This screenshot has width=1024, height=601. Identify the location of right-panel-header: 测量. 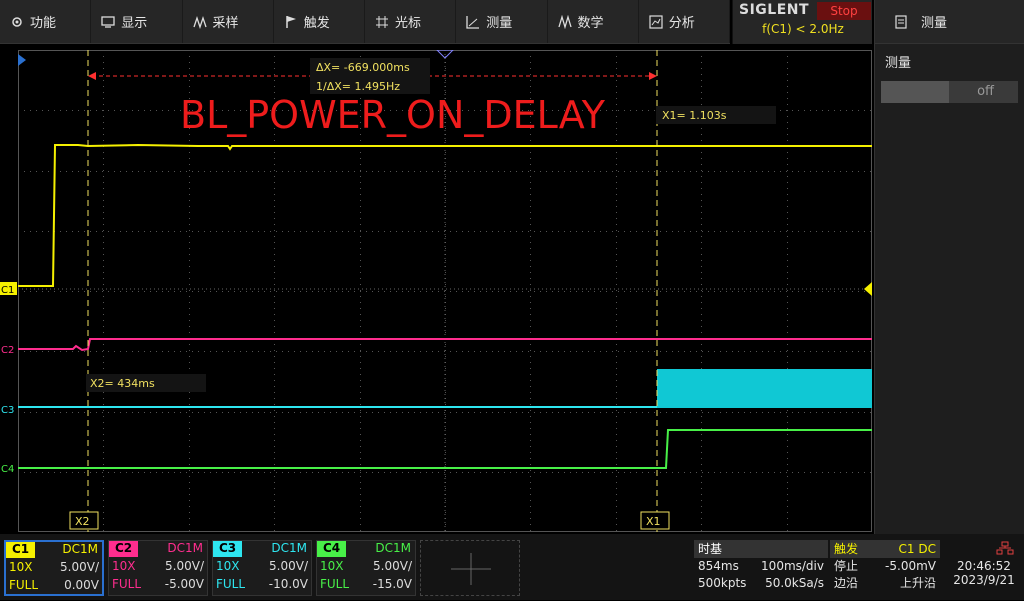
(949, 22).